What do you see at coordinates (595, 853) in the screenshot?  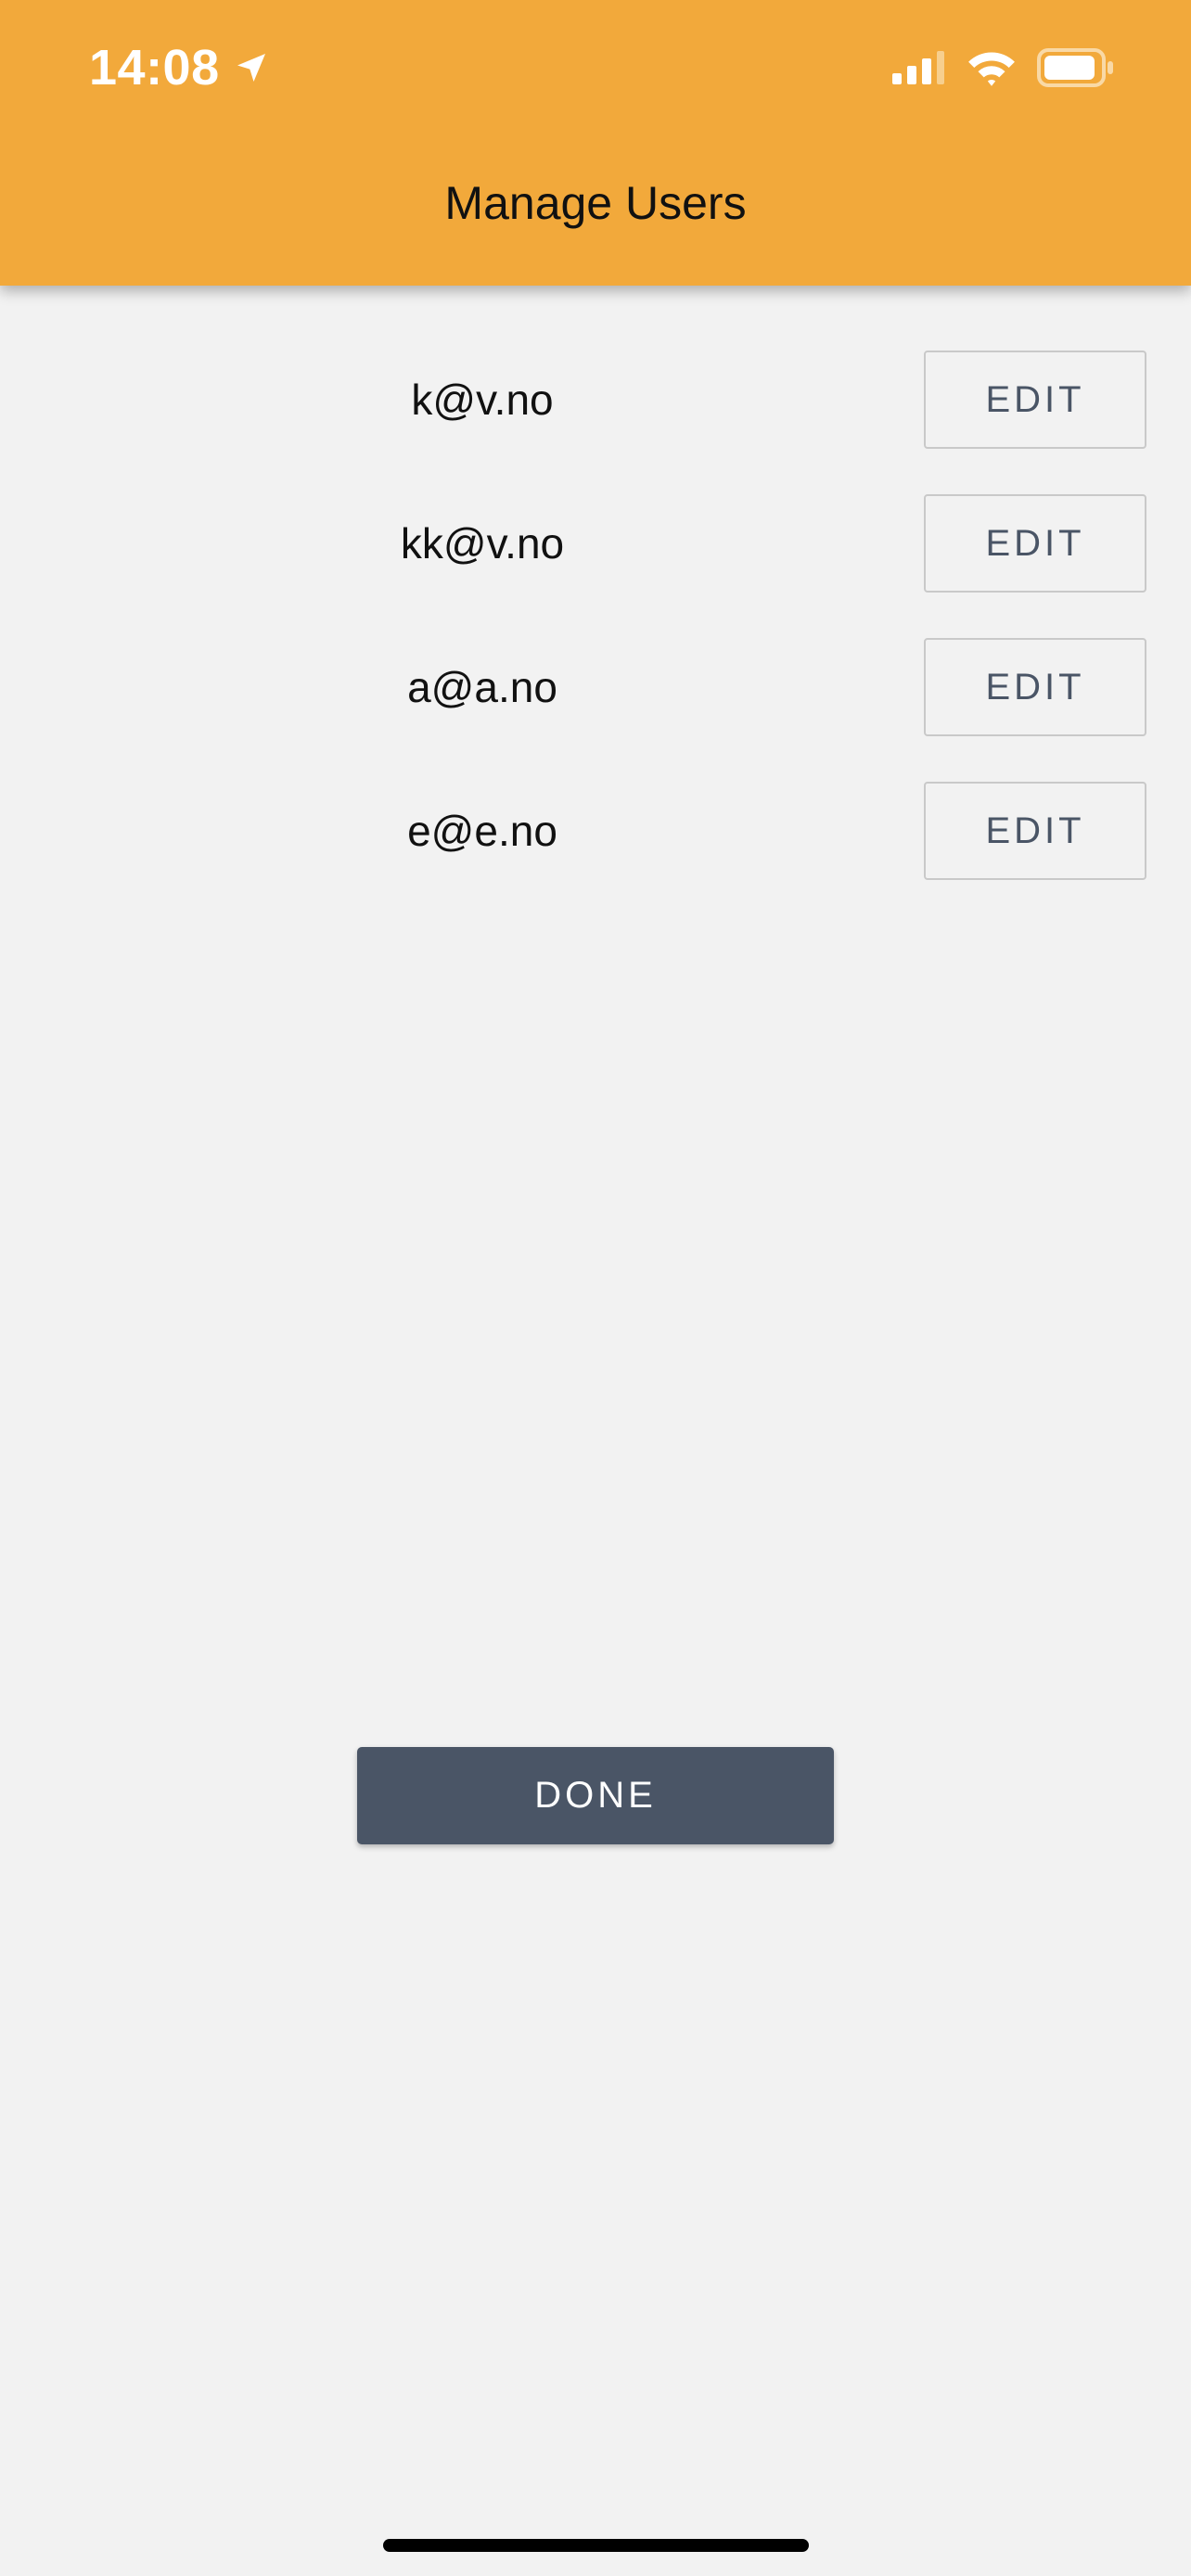 I see `user-row: e@e.no EDIT` at bounding box center [595, 853].